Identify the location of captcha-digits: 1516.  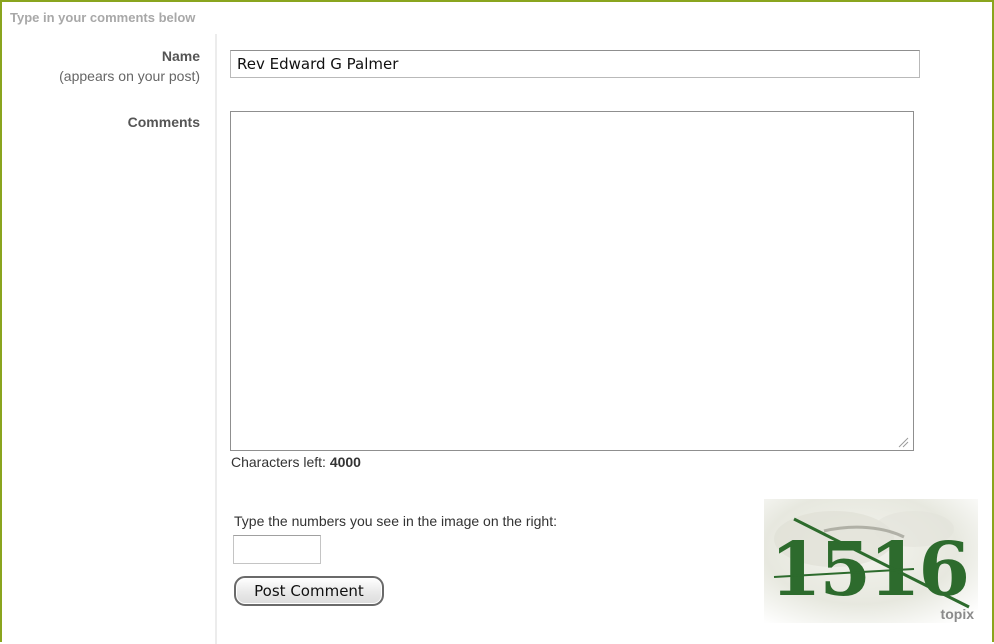
(869, 570).